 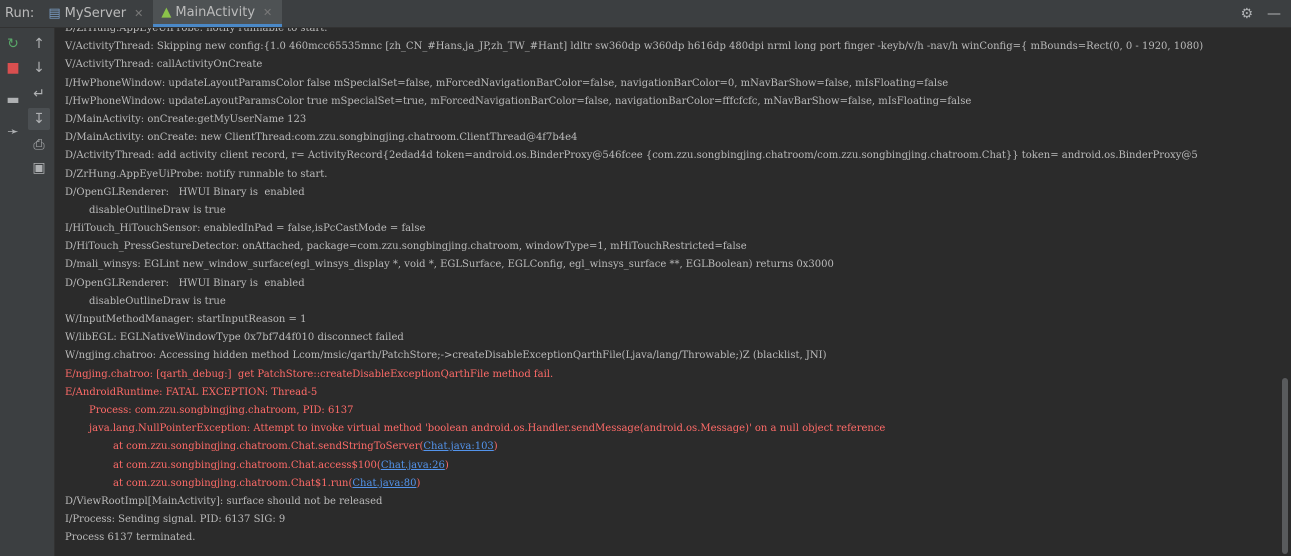 What do you see at coordinates (39, 168) in the screenshot?
I see `trash-icon: ▣` at bounding box center [39, 168].